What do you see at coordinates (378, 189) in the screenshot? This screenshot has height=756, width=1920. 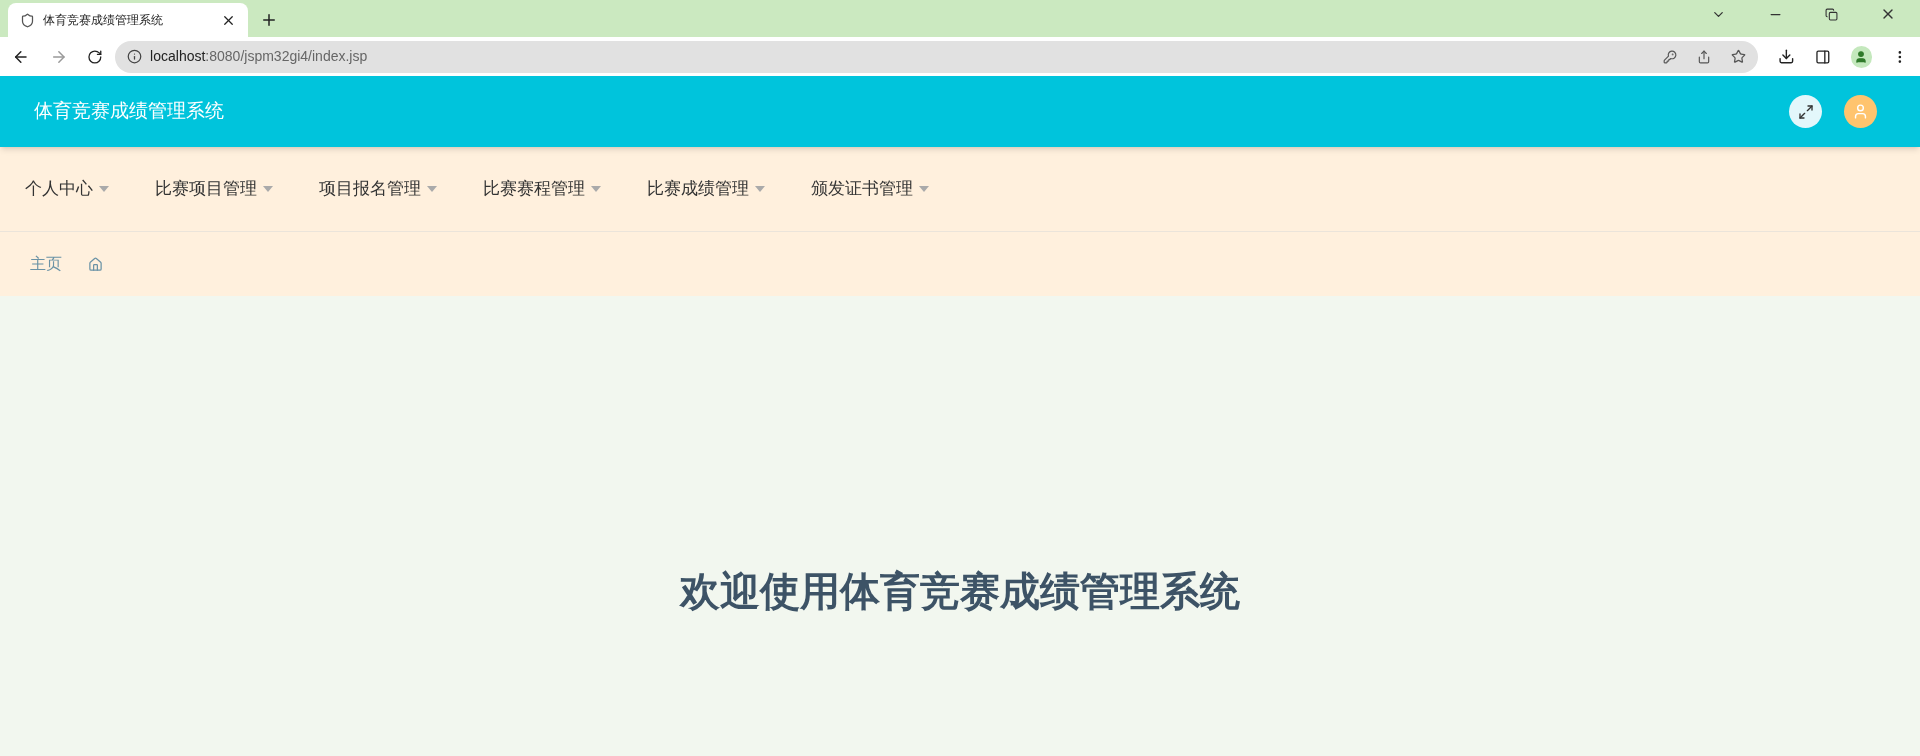 I see `nav-menu-item: 项目报名管理` at bounding box center [378, 189].